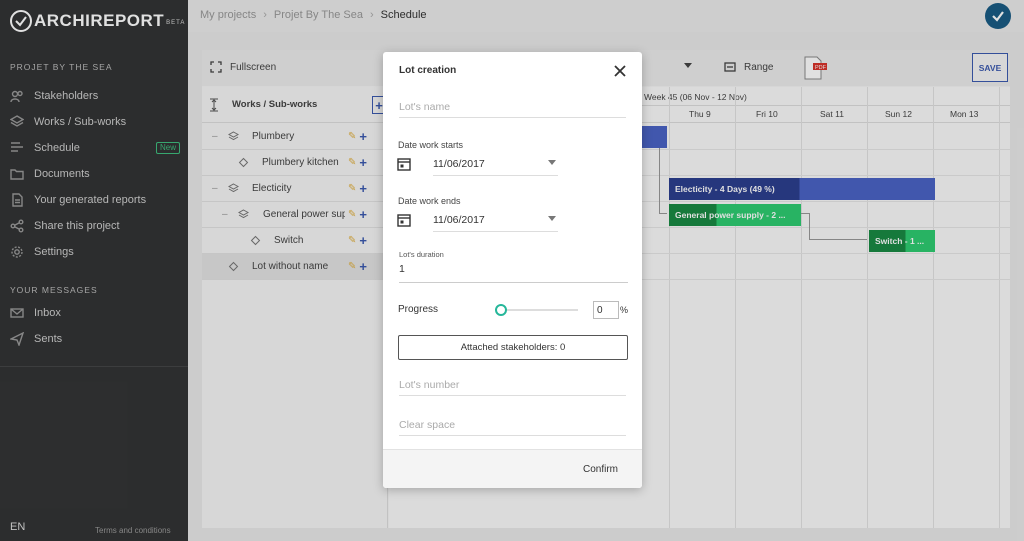 The height and width of the screenshot is (541, 1024). Describe the element at coordinates (495, 220) in the screenshot. I see `end-date-input: 11/06/2017` at that location.